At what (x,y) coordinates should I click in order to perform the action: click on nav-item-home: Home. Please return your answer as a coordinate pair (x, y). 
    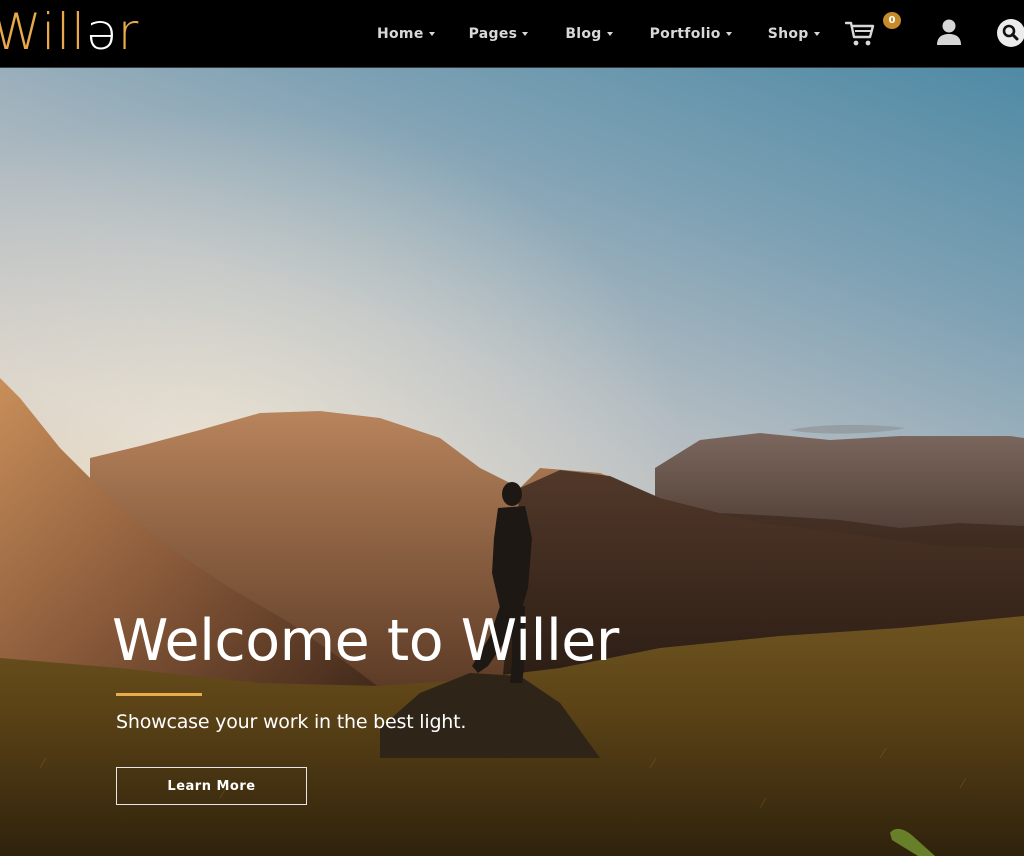
    Looking at the image, I should click on (406, 34).